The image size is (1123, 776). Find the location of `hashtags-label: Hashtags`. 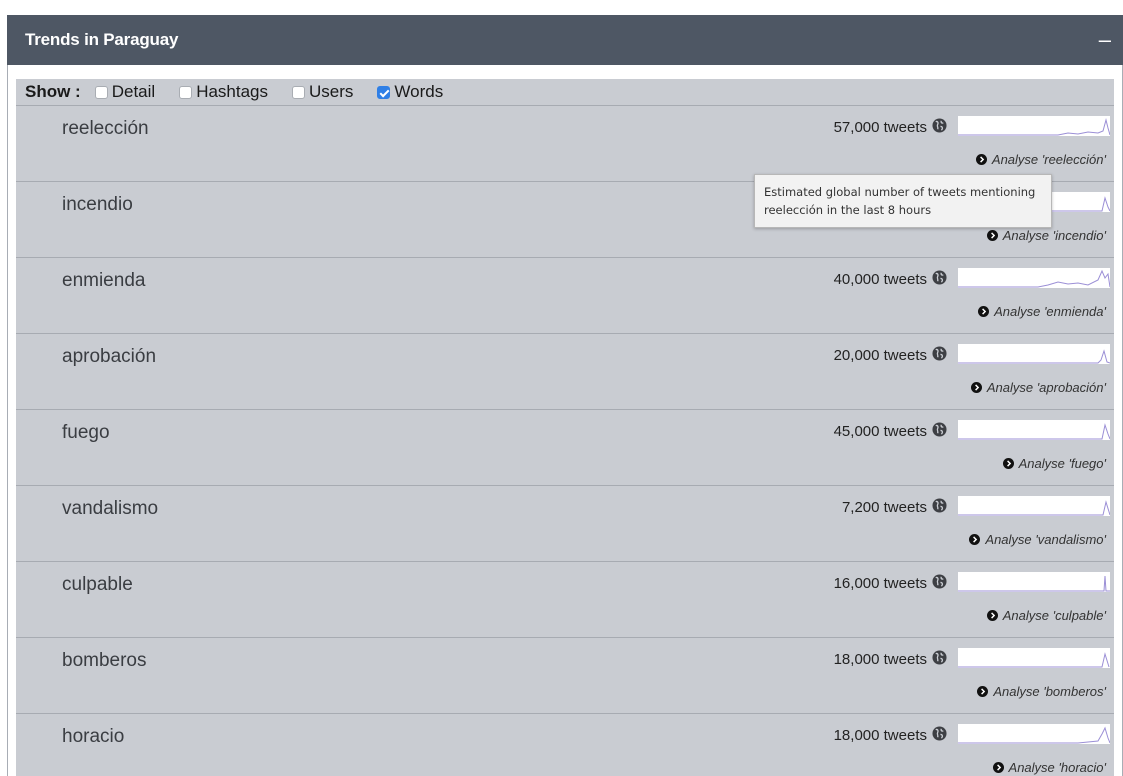

hashtags-label: Hashtags is located at coordinates (232, 91).